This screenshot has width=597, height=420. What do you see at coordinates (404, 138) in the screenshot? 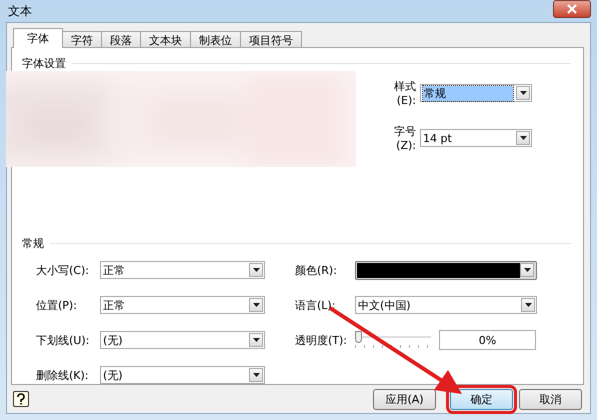
I see `field-label: 字号(Z):` at bounding box center [404, 138].